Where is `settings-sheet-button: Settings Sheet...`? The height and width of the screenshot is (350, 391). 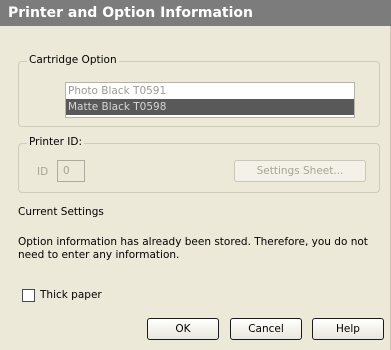 settings-sheet-button: Settings Sheet... is located at coordinates (300, 171).